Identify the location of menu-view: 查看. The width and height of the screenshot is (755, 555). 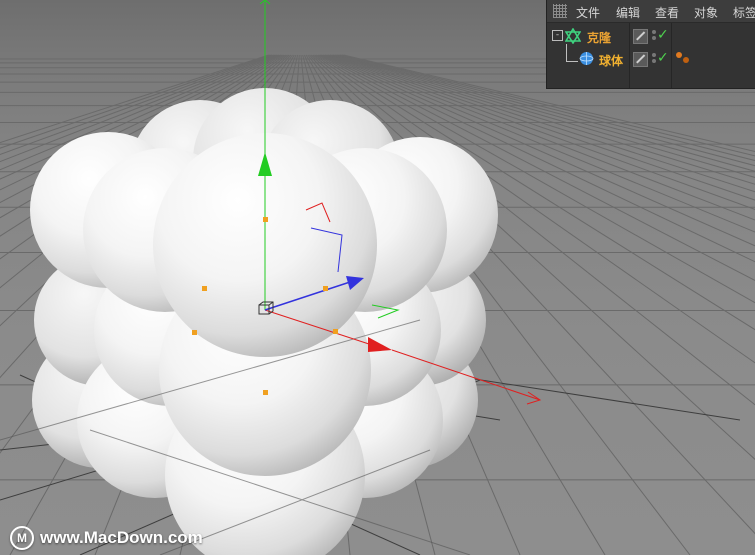
(667, 12).